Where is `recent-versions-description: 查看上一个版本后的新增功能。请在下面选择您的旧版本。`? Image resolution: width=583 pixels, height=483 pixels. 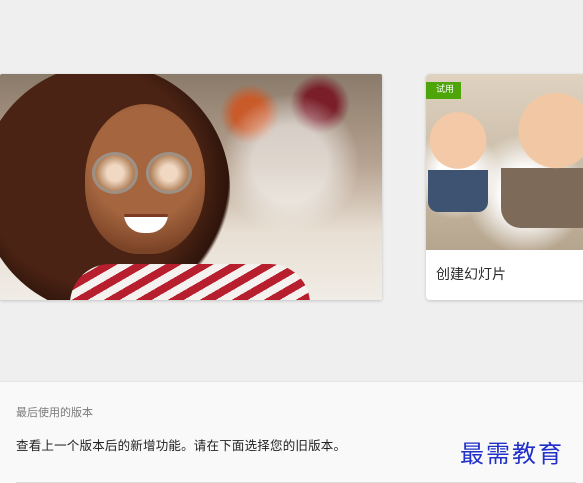 recent-versions-description: 查看上一个版本后的新增功能。请在下面选择您的旧版本。 is located at coordinates (181, 445).